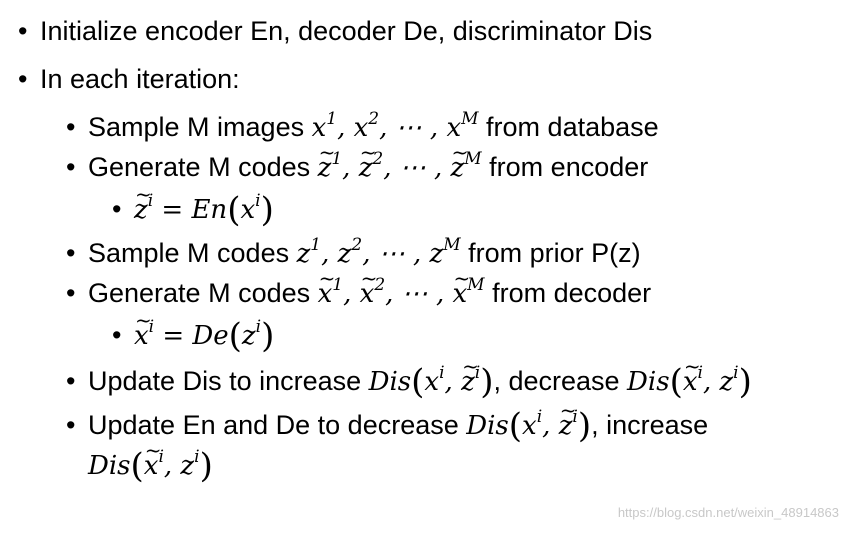  I want to click on bullet-iteration: • In each iteration:, so click(129, 79).